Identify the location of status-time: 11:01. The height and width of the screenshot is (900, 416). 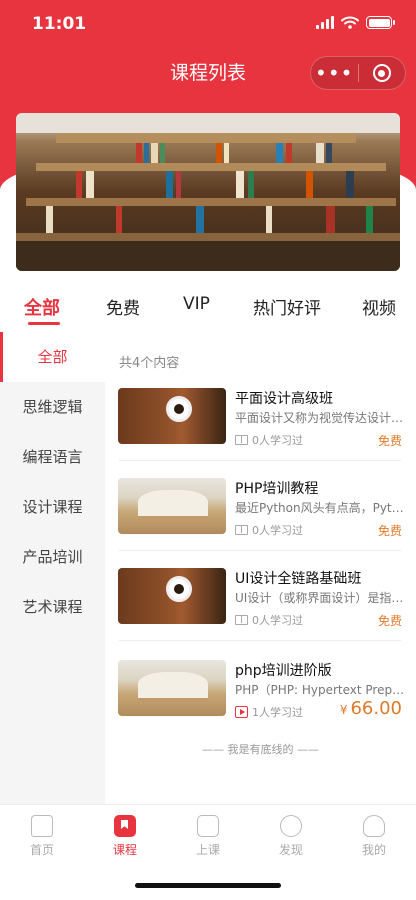
(59, 24).